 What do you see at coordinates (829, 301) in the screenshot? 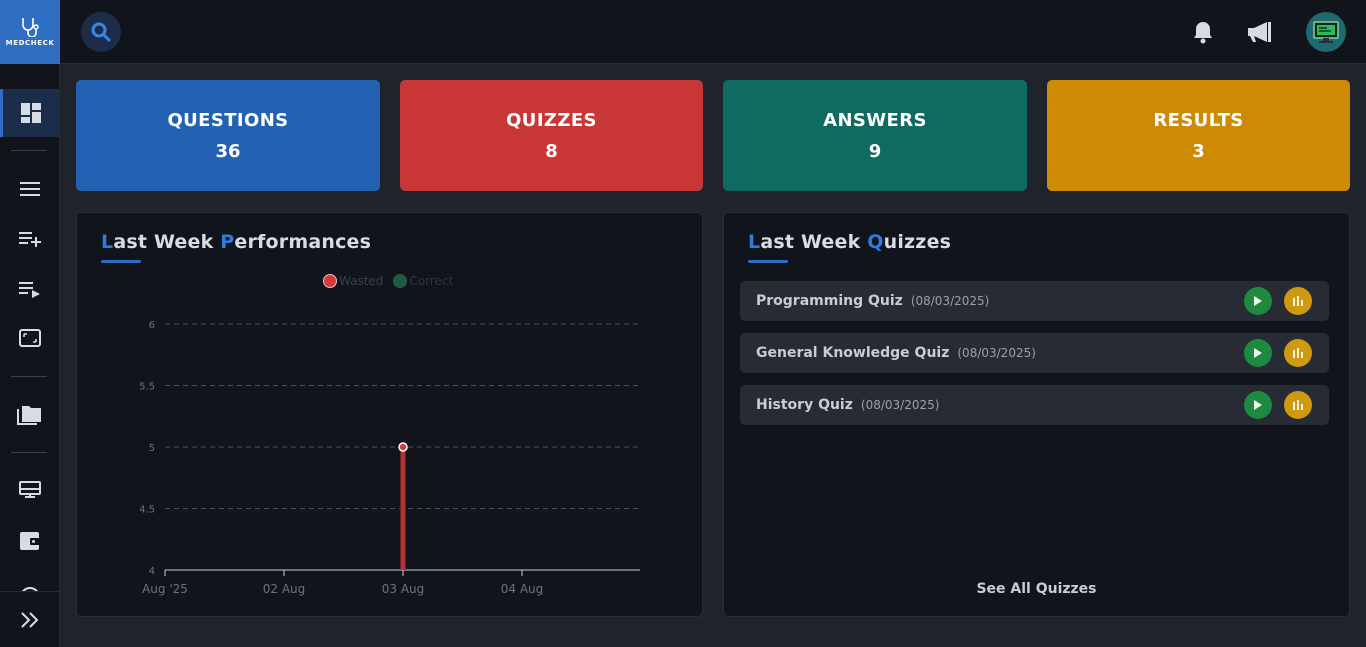
I see `quiz-name: Programming Quiz` at bounding box center [829, 301].